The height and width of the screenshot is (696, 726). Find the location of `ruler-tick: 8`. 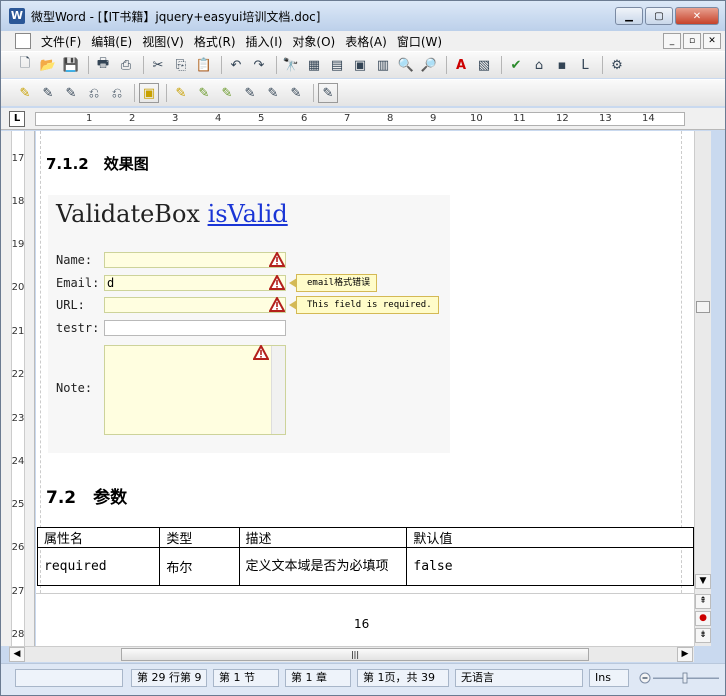

ruler-tick: 8 is located at coordinates (390, 118).